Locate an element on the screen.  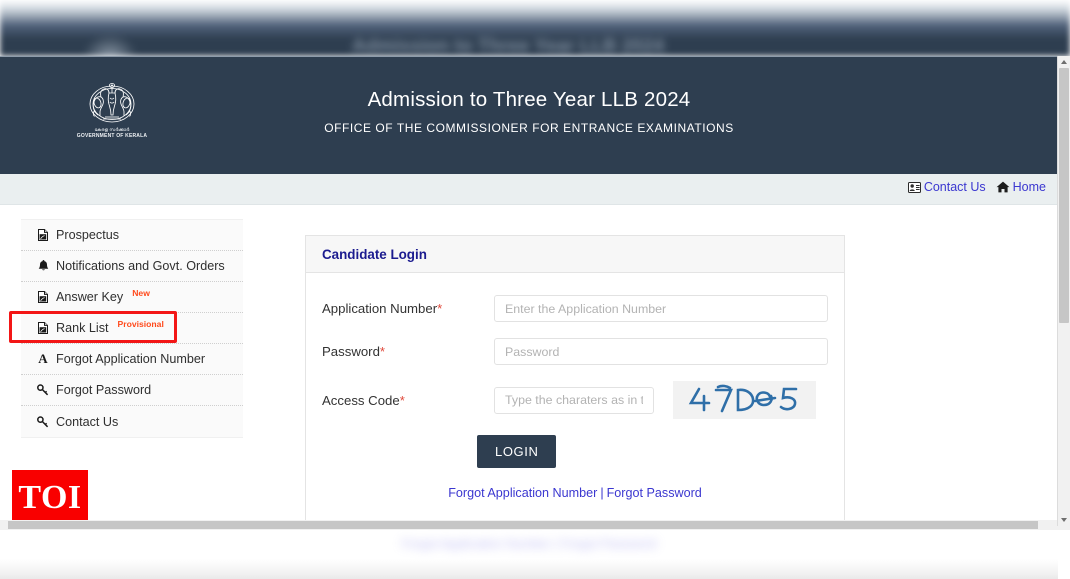
sidebar-item-prospectus: Prospectus is located at coordinates (132, 235).